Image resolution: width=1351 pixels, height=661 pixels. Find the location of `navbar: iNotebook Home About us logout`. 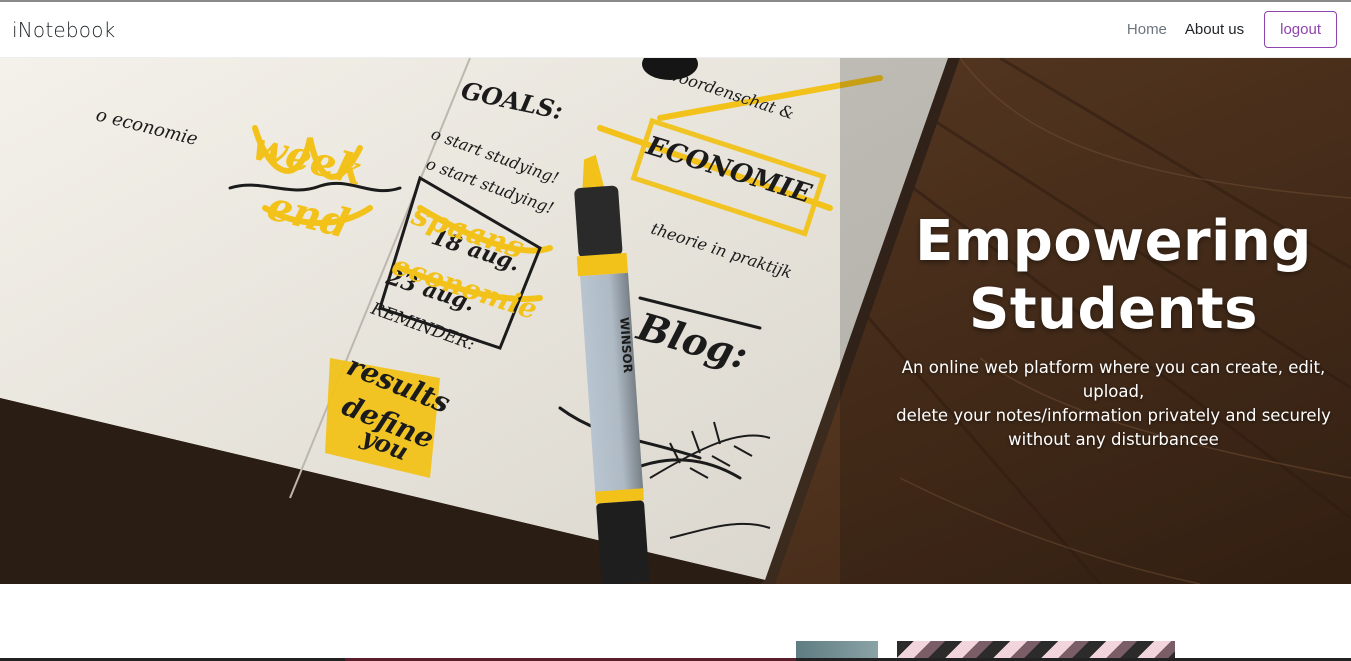

navbar: iNotebook Home About us logout is located at coordinates (675, 30).